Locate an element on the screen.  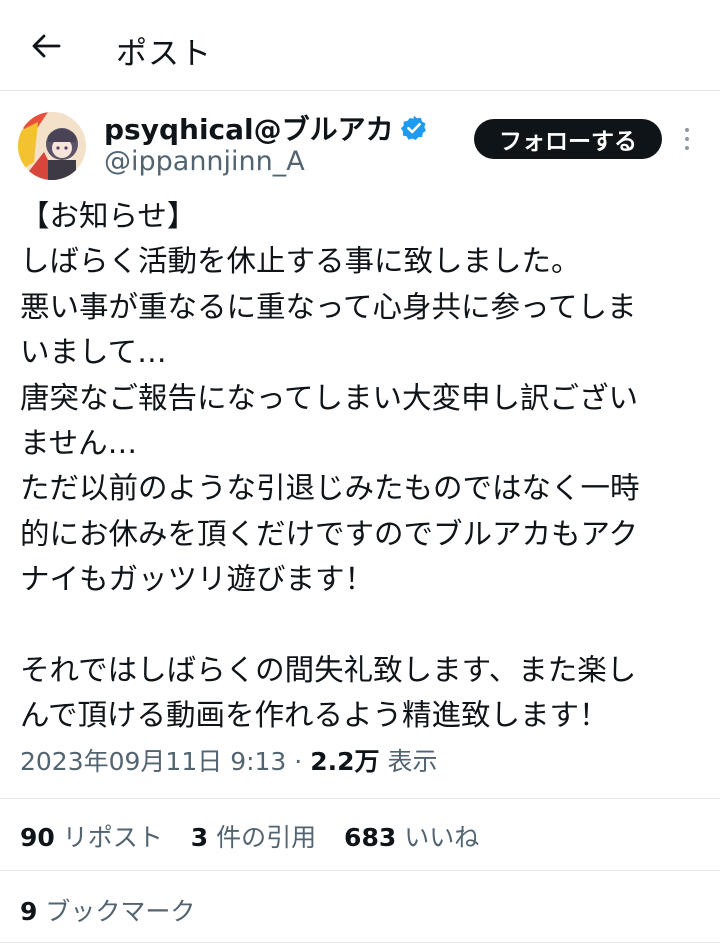
bookmarks-label: ブックマーク is located at coordinates (120, 911).